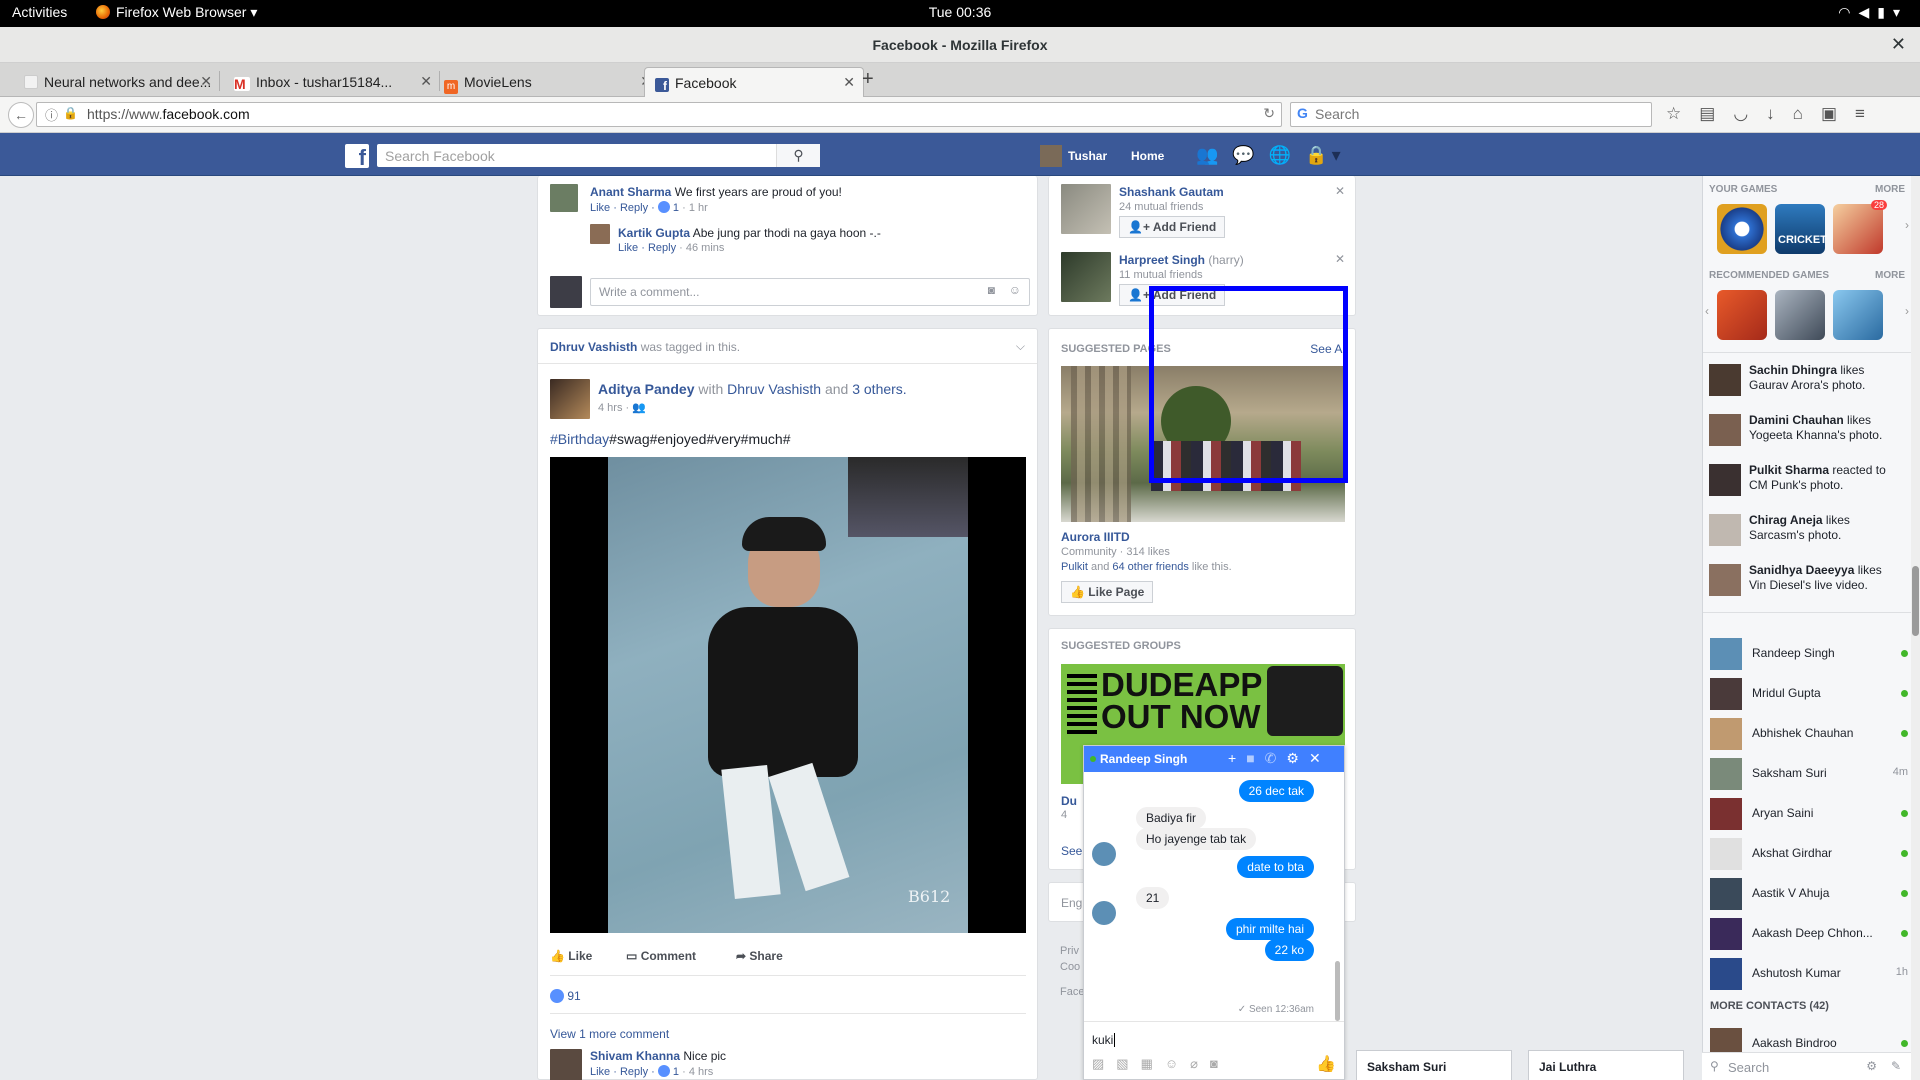  Describe the element at coordinates (110, 82) in the screenshot. I see `tab-neural-networks: Neural networks and dee... ✕` at that location.